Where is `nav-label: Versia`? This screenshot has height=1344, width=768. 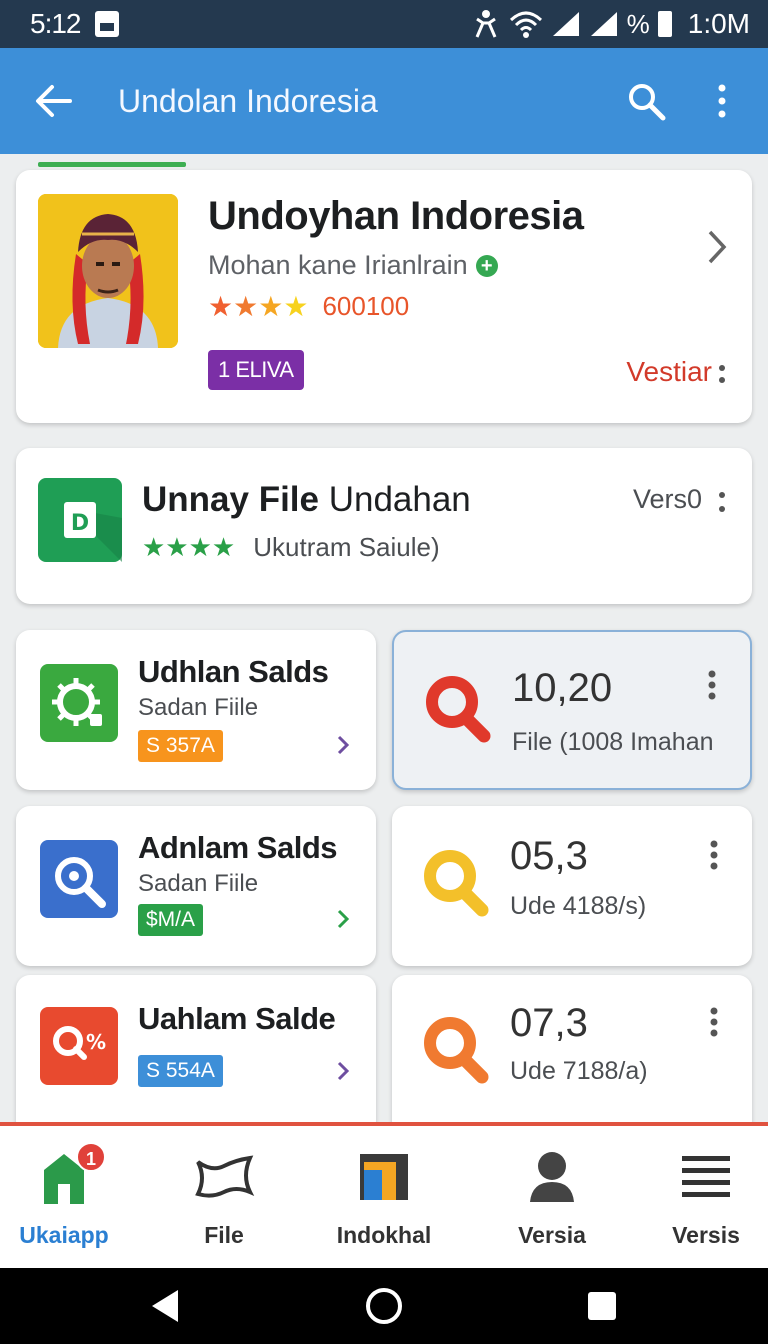
nav-label: Versia is located at coordinates (552, 1235).